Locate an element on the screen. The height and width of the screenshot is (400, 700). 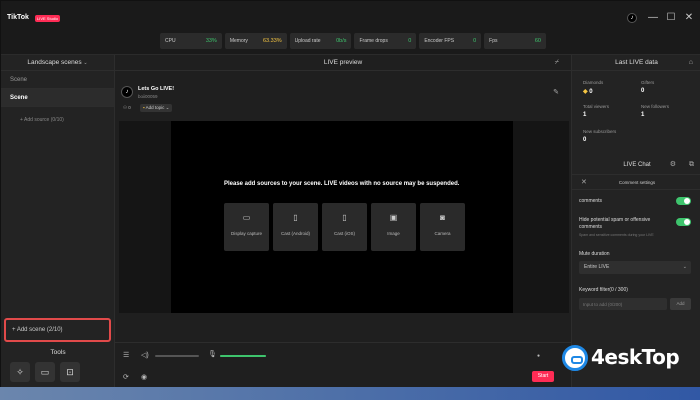
image-icon: ▣ is located at coordinates (393, 217).